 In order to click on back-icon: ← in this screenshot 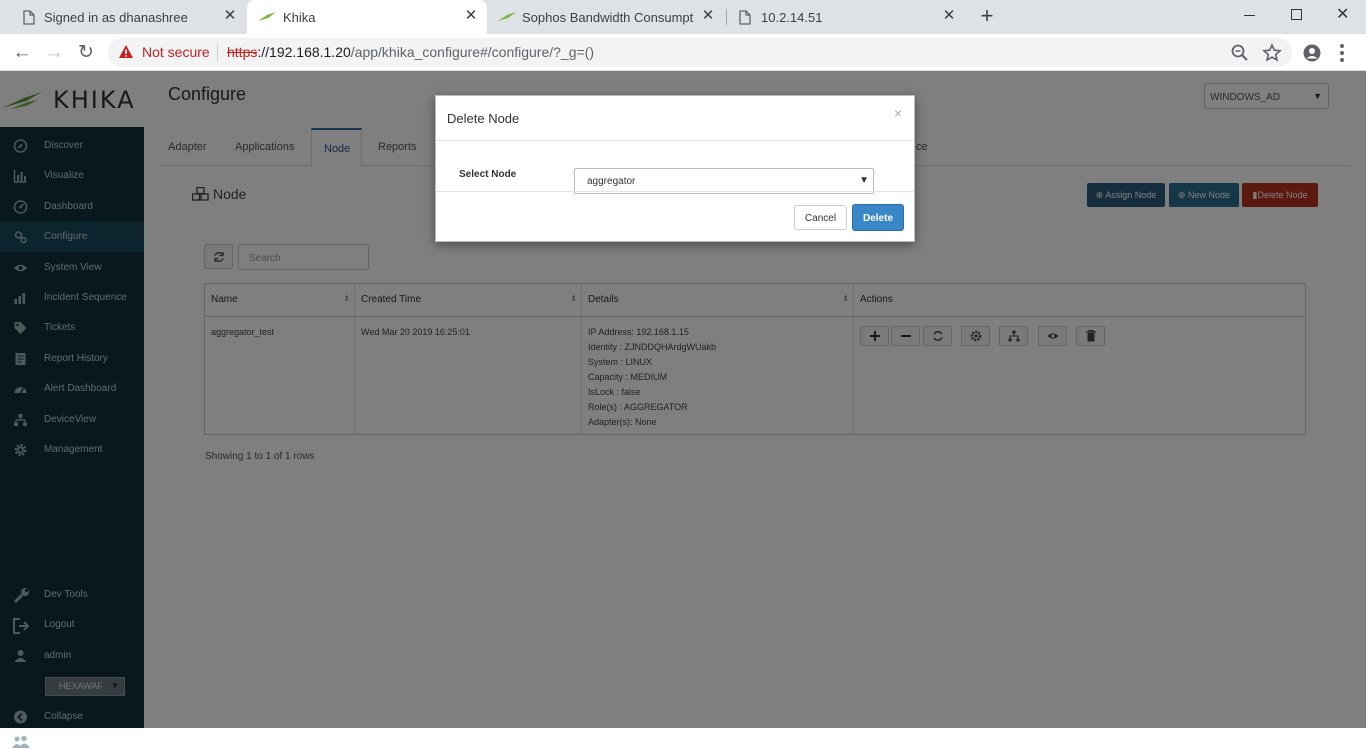, I will do `click(22, 53)`.